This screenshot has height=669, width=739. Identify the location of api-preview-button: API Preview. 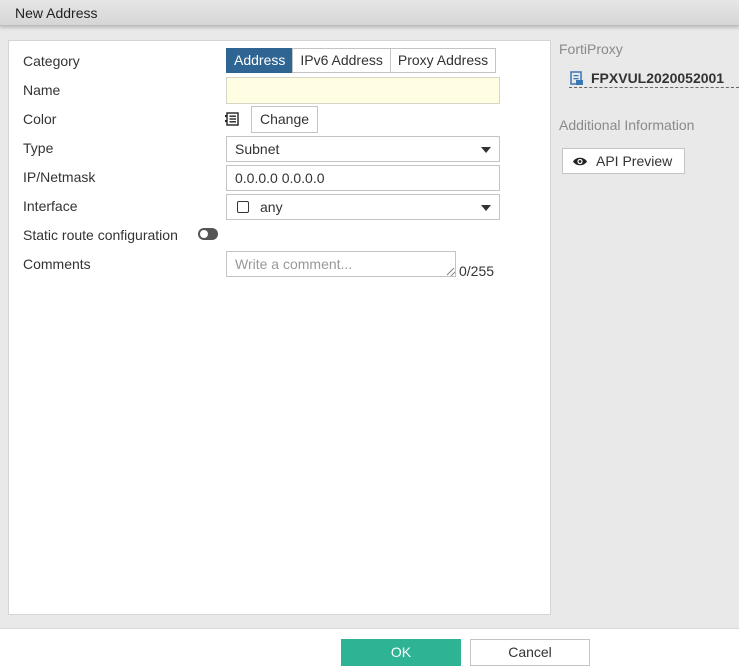
(623, 161).